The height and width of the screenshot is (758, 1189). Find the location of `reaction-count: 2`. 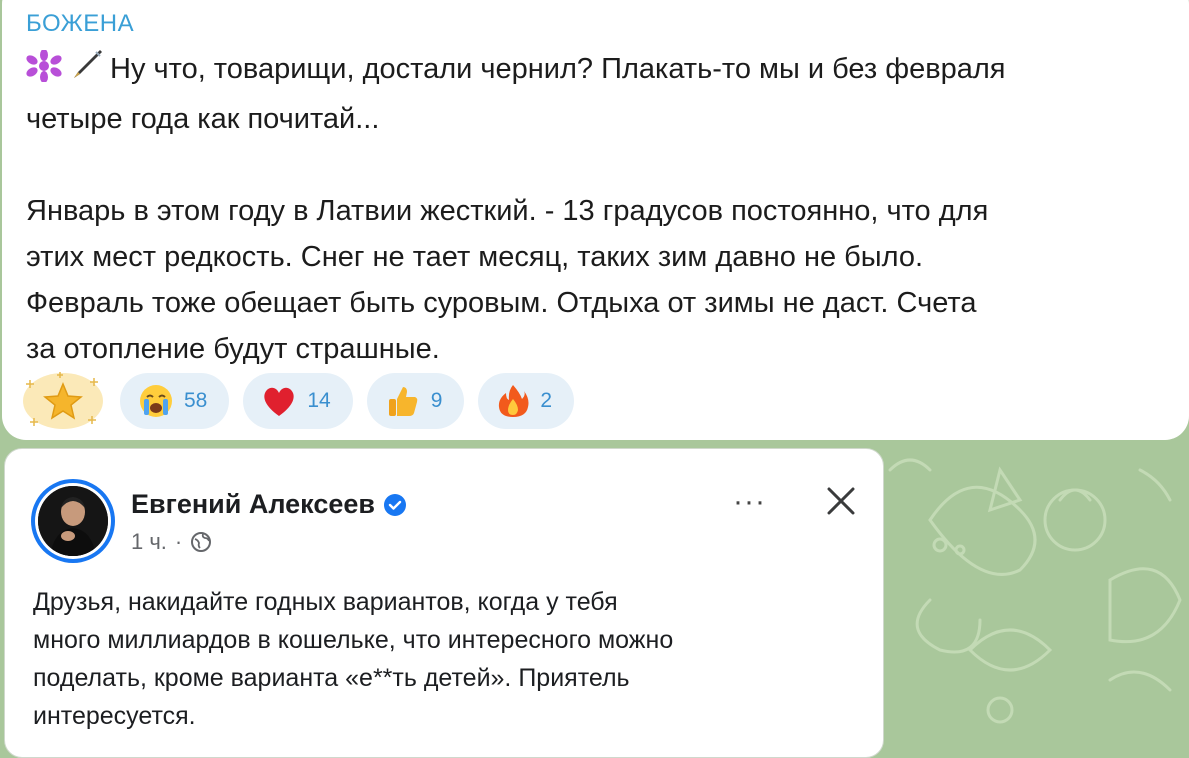

reaction-count: 2 is located at coordinates (546, 400).